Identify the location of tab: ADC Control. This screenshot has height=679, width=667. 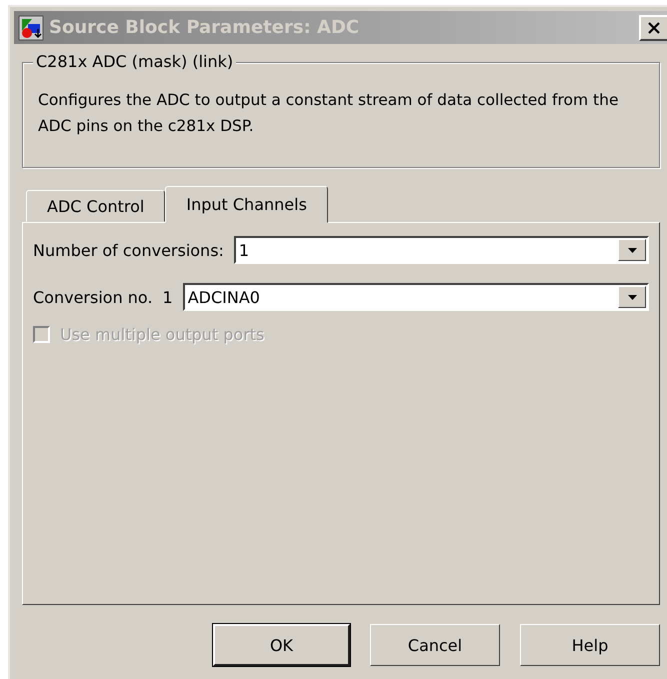
(96, 206).